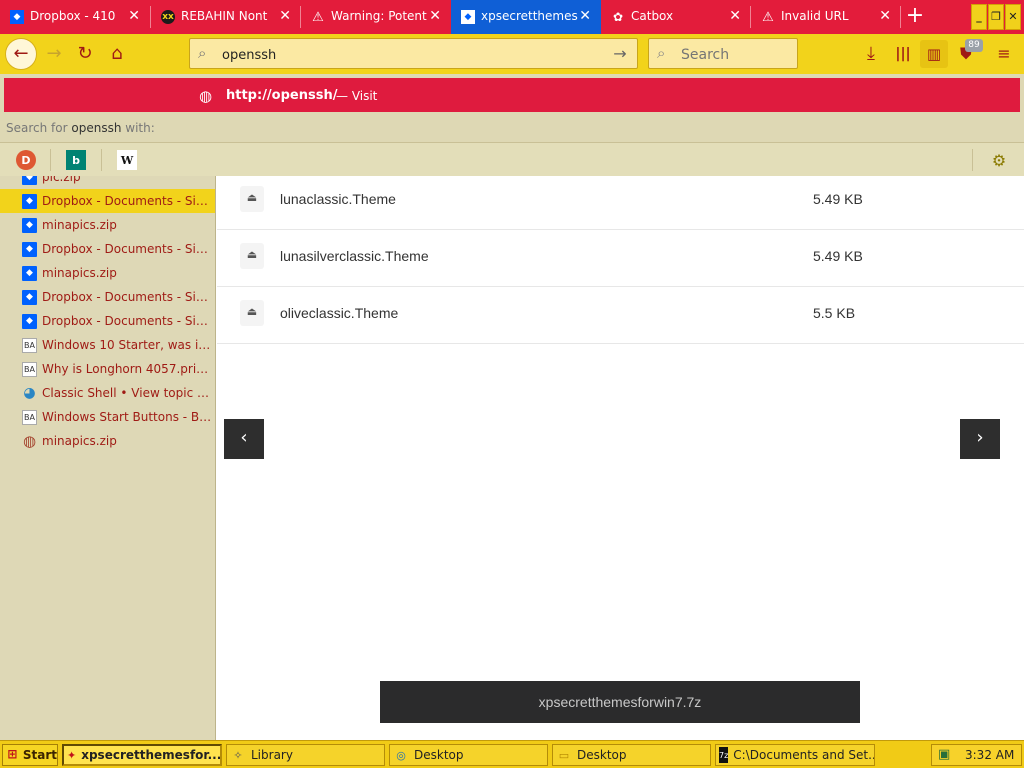 The height and width of the screenshot is (768, 1024). What do you see at coordinates (564, 755) in the screenshot?
I see `folder-icon: ▭` at bounding box center [564, 755].